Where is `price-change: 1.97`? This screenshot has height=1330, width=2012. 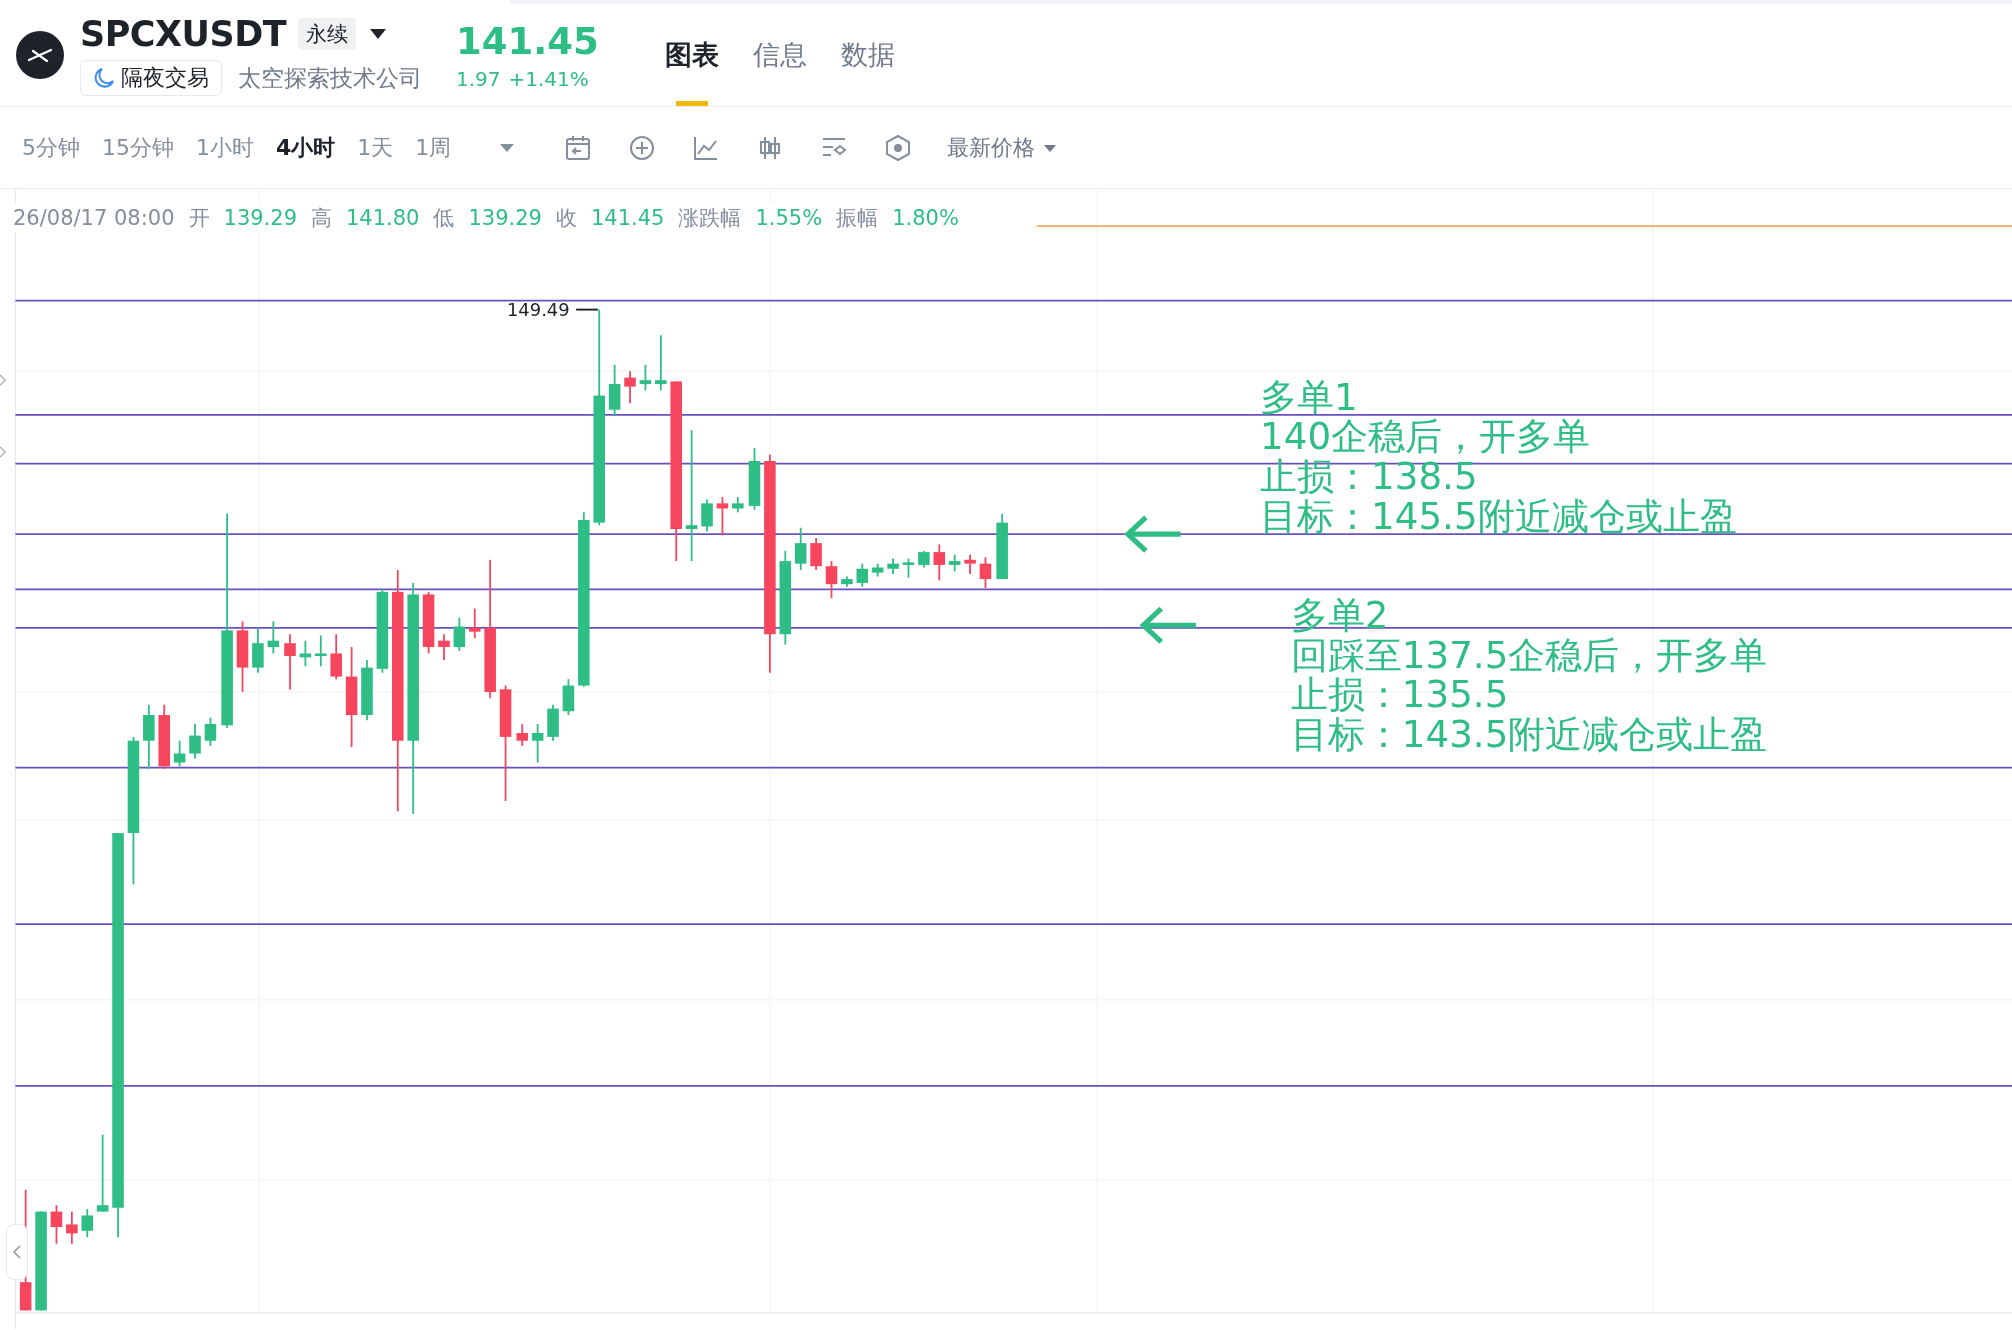
price-change: 1.97 is located at coordinates (478, 78).